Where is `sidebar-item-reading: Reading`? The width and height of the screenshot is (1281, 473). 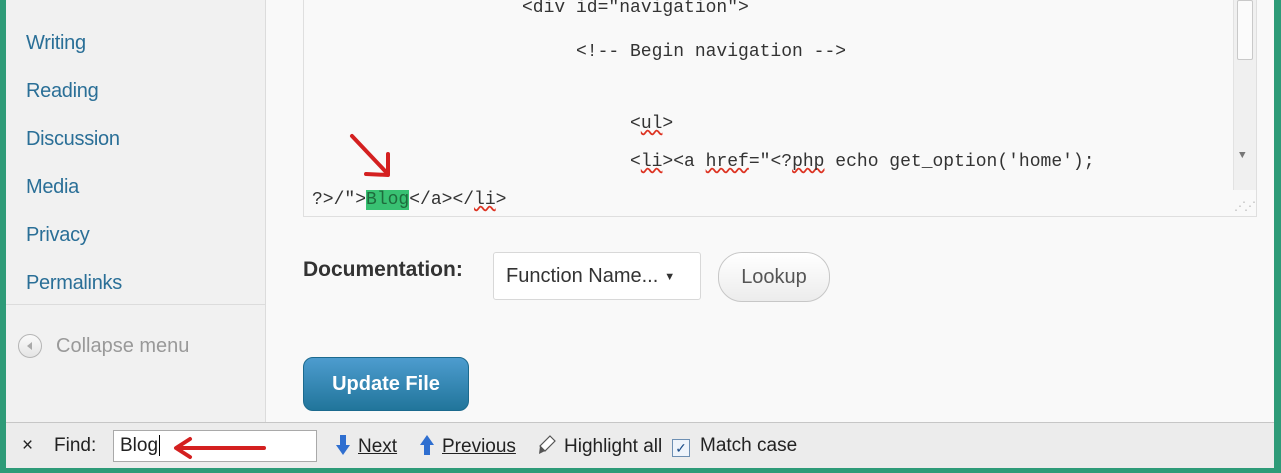
sidebar-item-reading: Reading is located at coordinates (62, 91).